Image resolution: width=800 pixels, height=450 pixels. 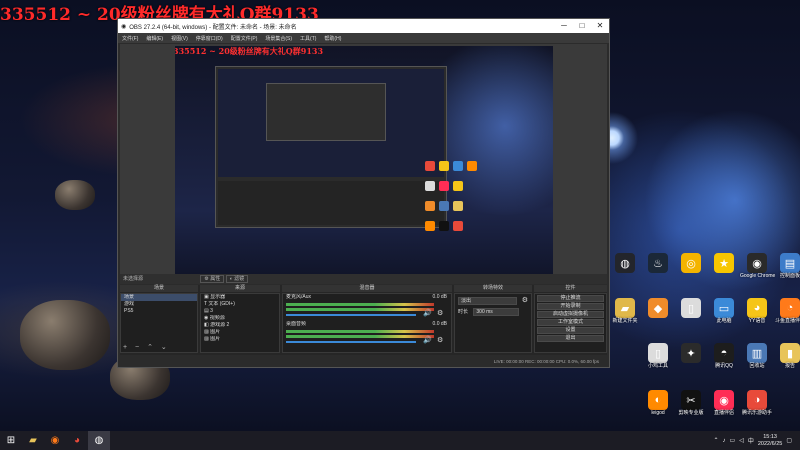 I want to click on nested-obs-preview, so click(x=331, y=147).